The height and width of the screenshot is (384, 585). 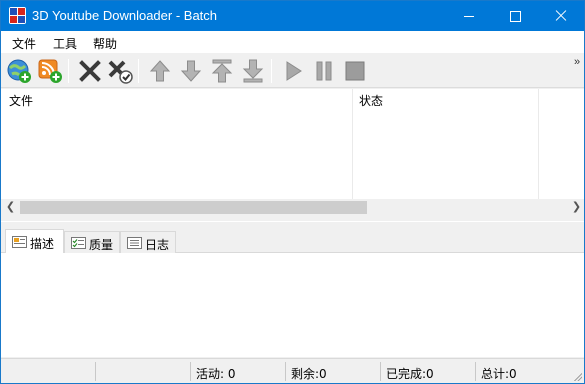 I want to click on status-completed: 已完成:0, so click(x=410, y=374).